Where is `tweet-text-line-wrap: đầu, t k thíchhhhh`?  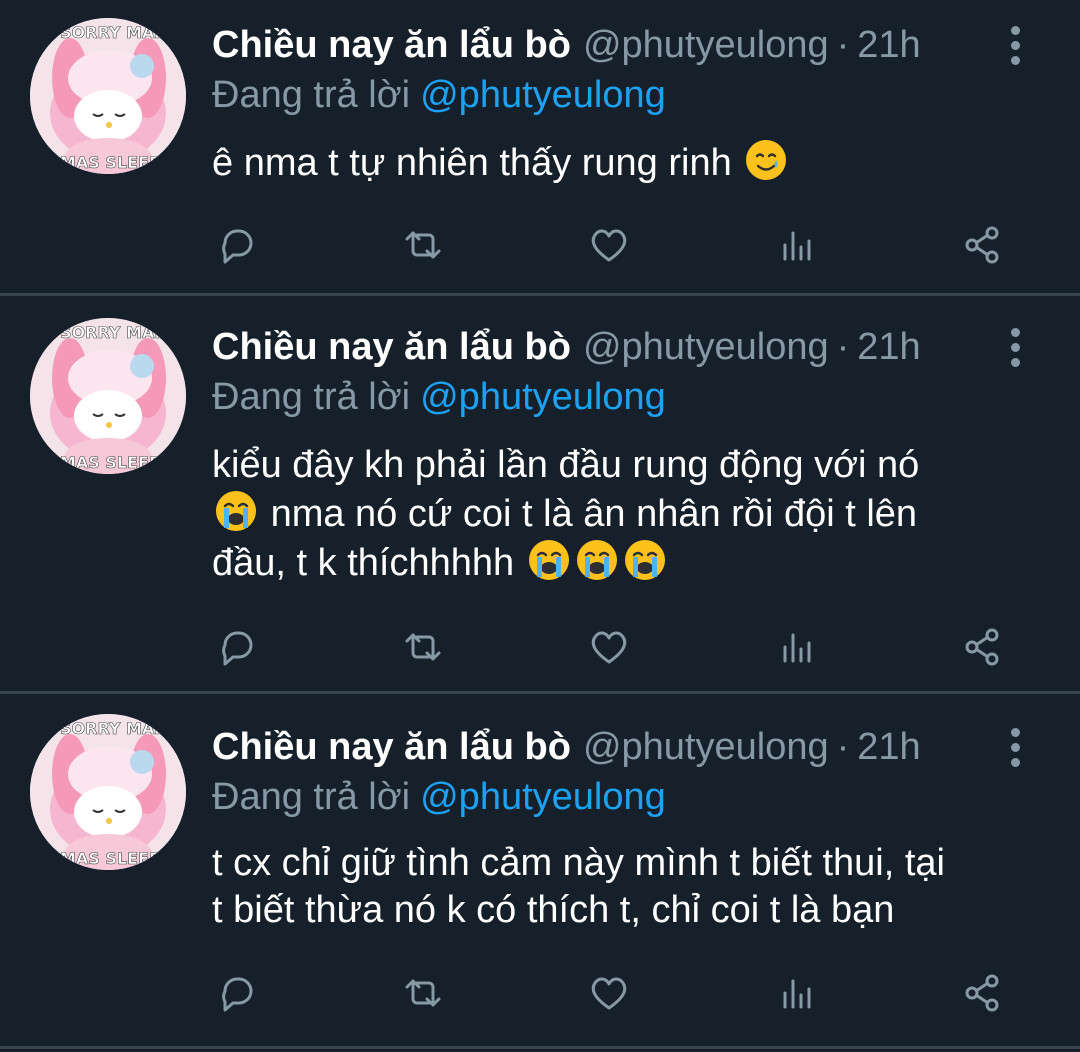
tweet-text-line-wrap: đầu, t k thíchhhhh is located at coordinates (616, 562).